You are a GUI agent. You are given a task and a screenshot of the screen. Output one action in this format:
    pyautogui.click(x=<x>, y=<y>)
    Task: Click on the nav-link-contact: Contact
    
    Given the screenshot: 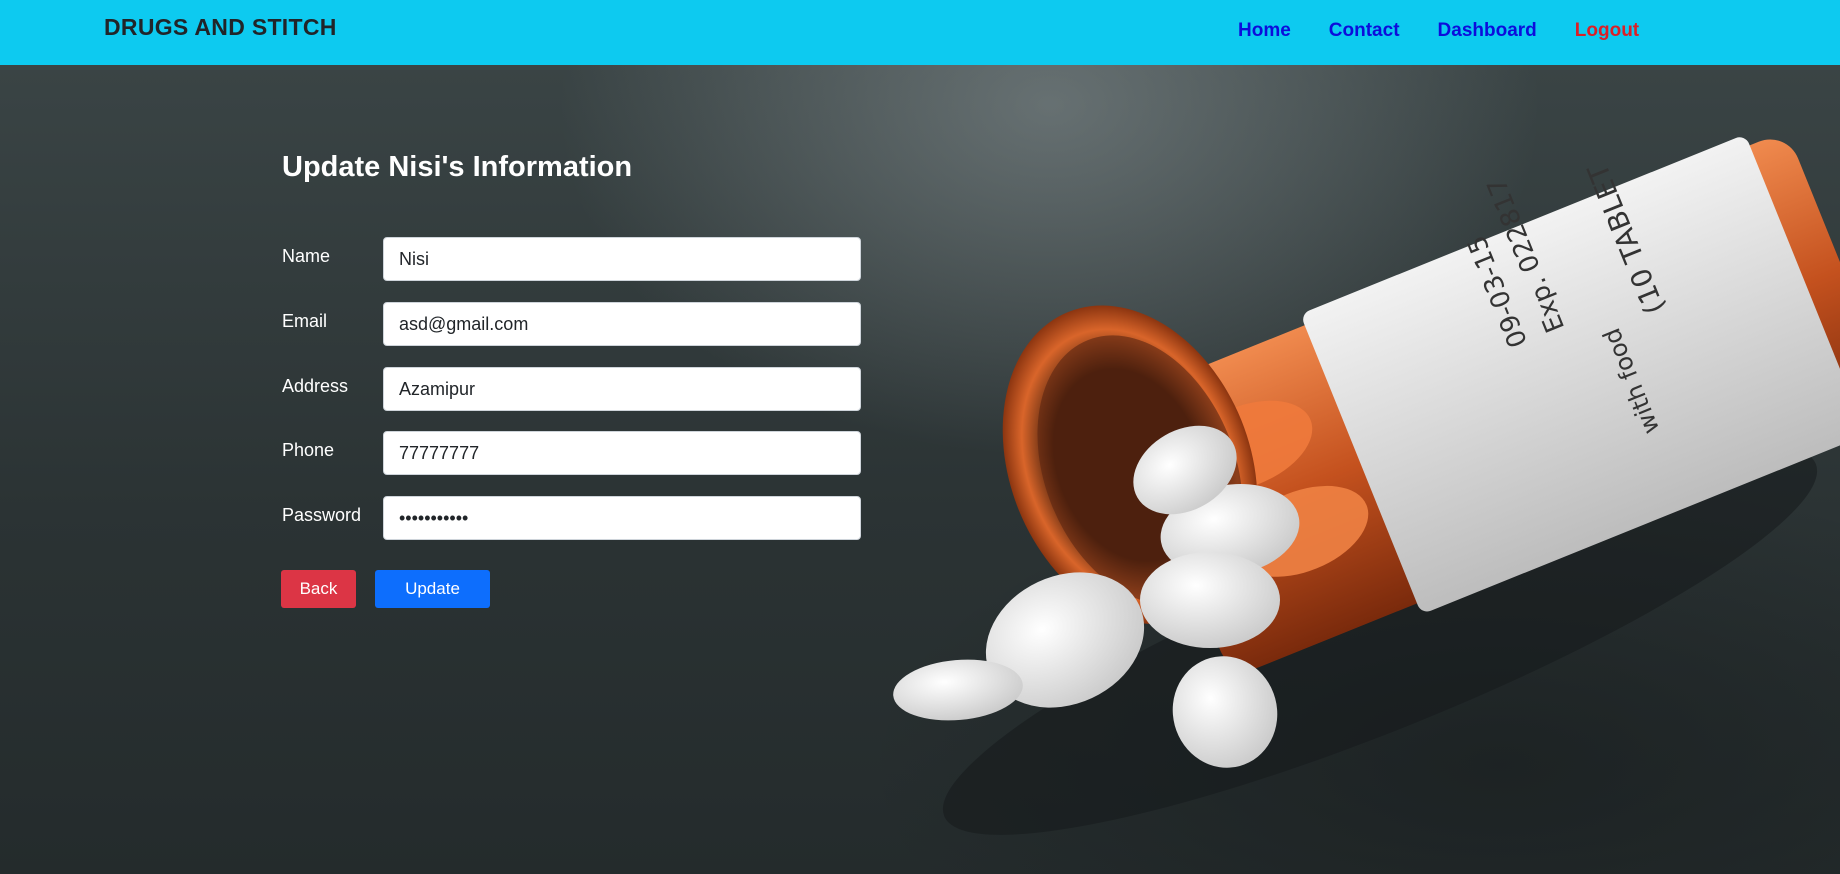 What is the action you would take?
    pyautogui.click(x=1364, y=31)
    